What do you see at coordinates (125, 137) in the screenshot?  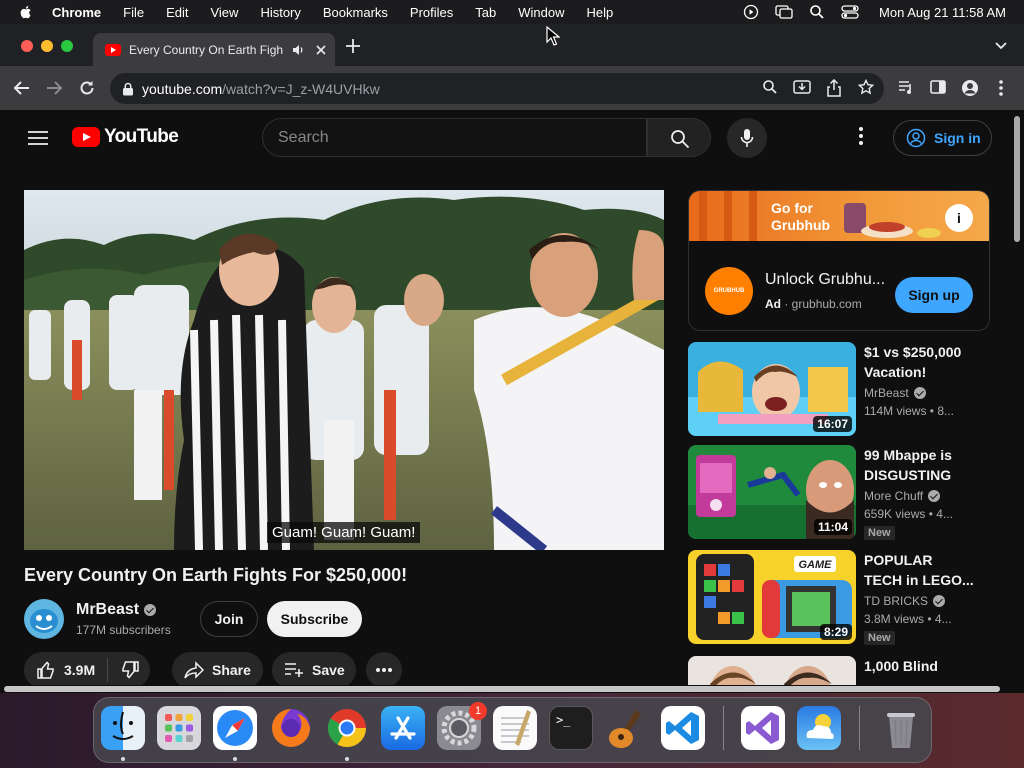 I see `youtube-logo: YouTube` at bounding box center [125, 137].